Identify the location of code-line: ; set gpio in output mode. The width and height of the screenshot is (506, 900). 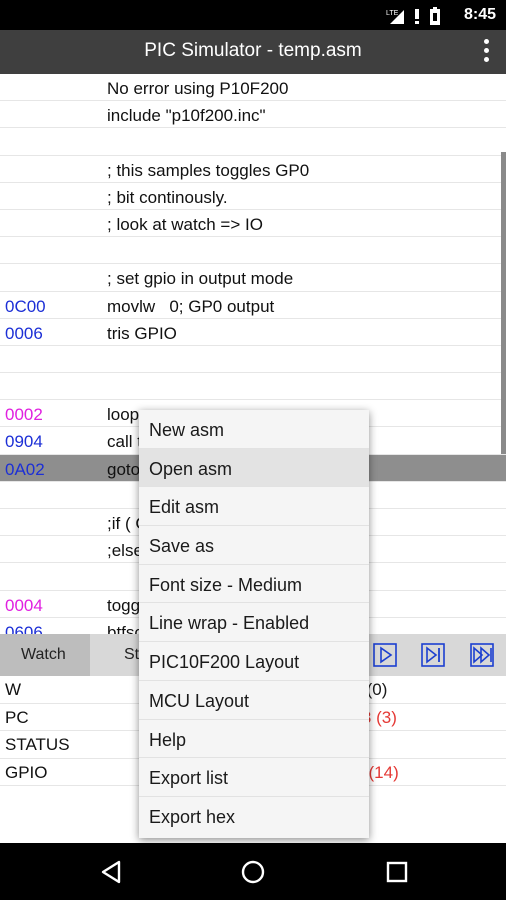
(253, 278).